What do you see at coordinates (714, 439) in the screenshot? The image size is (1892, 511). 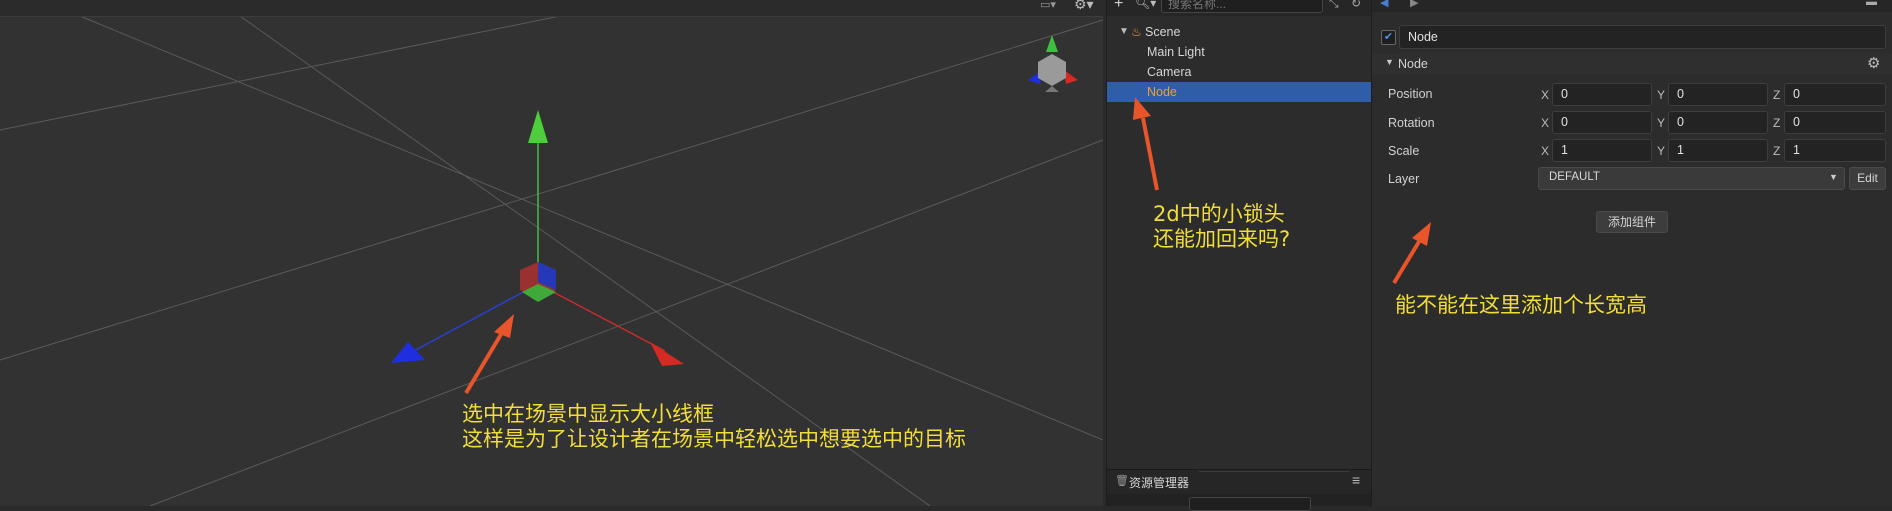 I see `scene-annotation-line2: 这样是为了让设计者在场景中轻松选中想要选中的目标` at bounding box center [714, 439].